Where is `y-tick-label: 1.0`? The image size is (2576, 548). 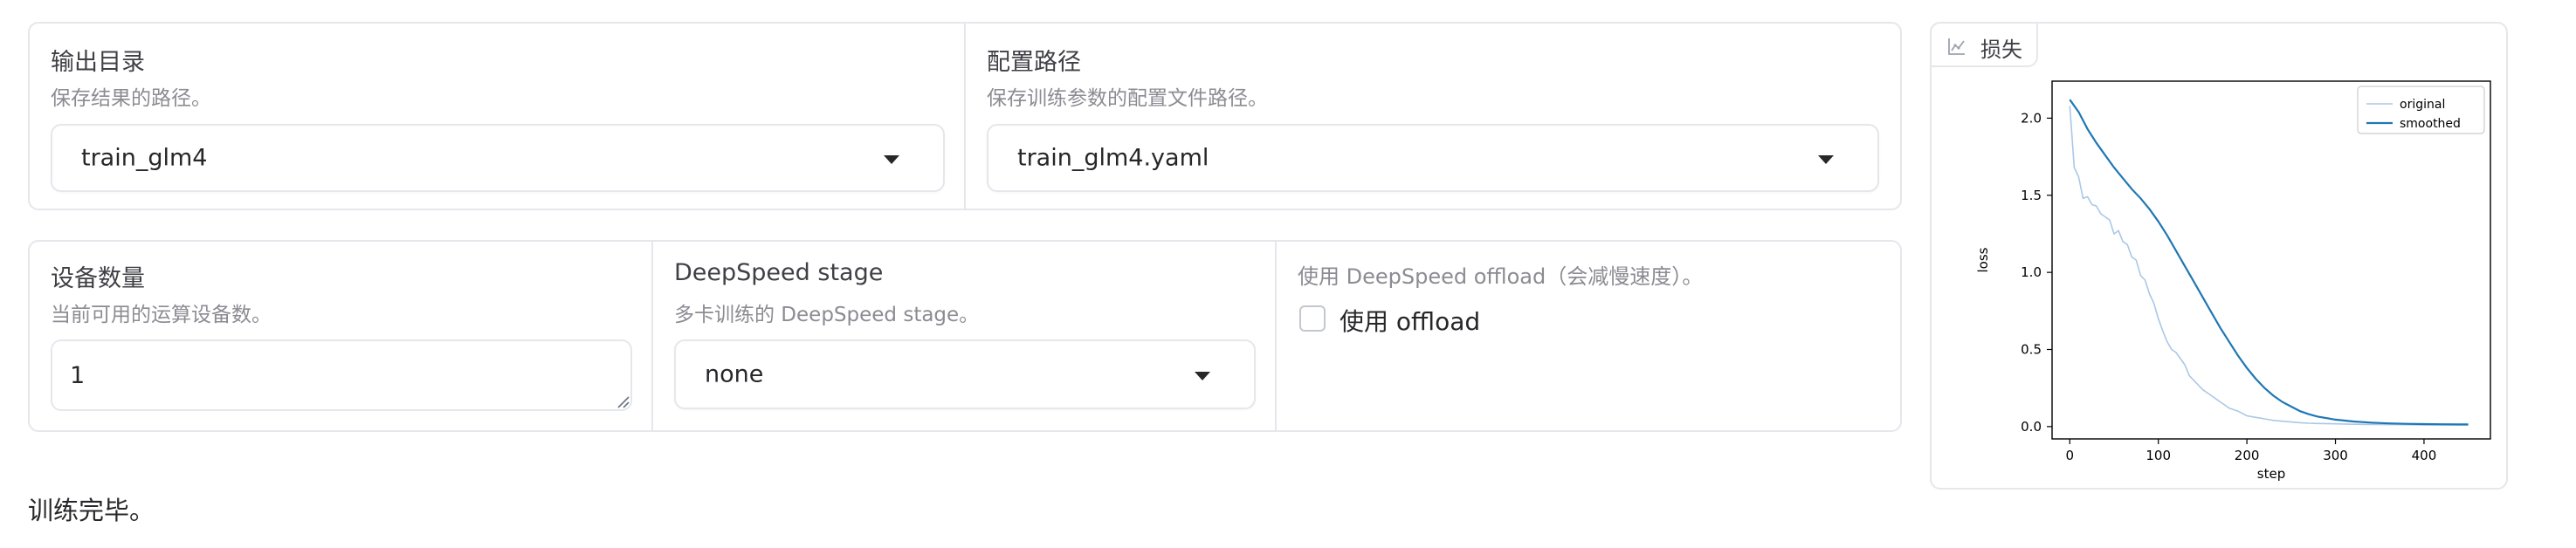 y-tick-label: 1.0 is located at coordinates (2031, 272).